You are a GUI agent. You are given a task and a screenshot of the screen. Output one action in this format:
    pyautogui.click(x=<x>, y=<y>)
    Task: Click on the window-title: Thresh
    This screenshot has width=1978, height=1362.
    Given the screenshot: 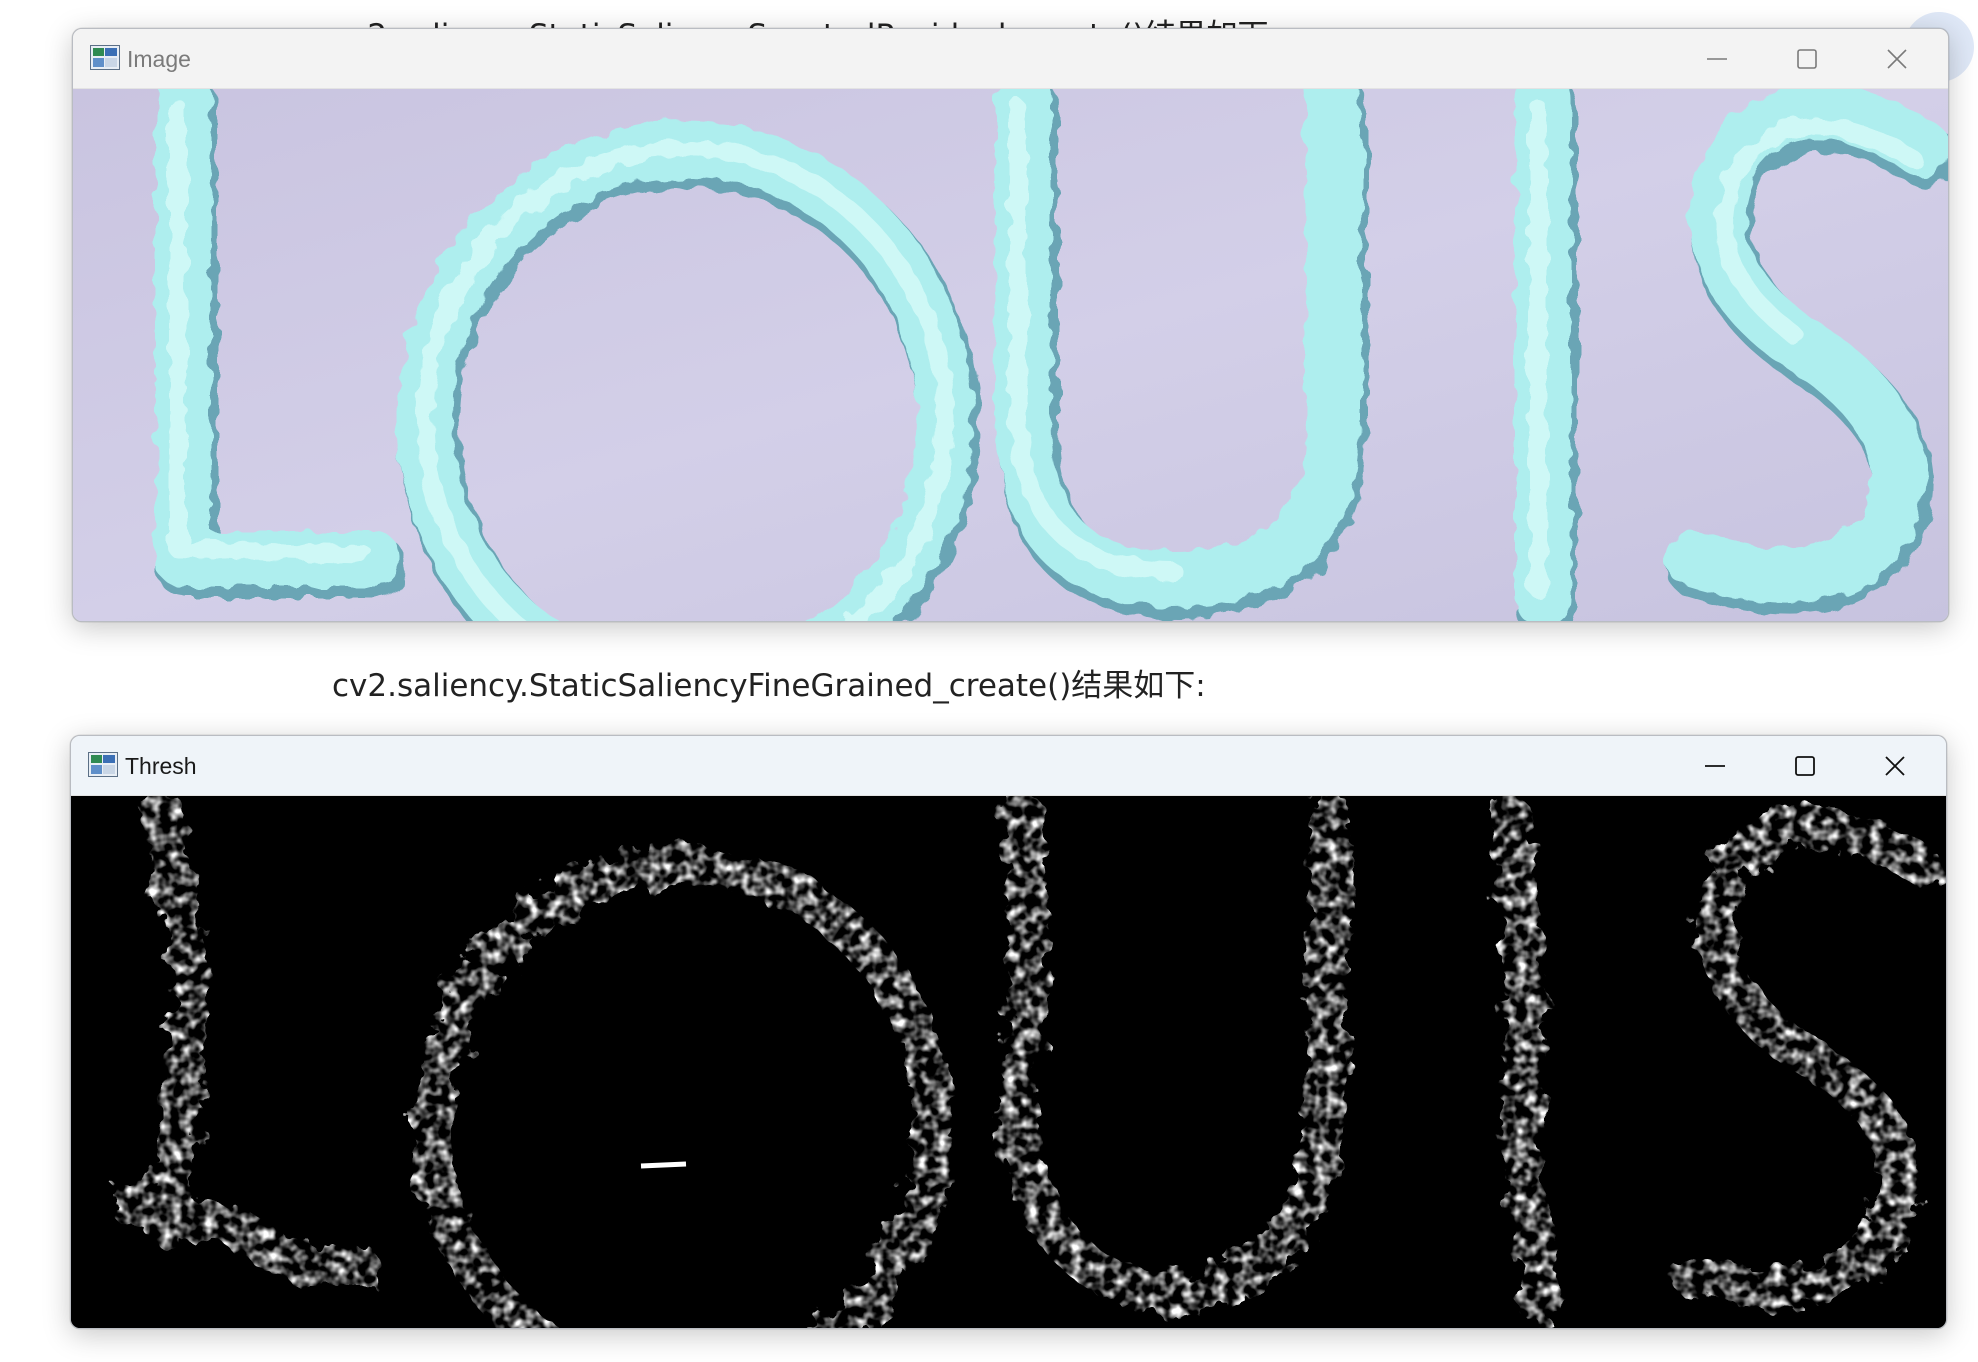 What is the action you would take?
    pyautogui.click(x=161, y=766)
    